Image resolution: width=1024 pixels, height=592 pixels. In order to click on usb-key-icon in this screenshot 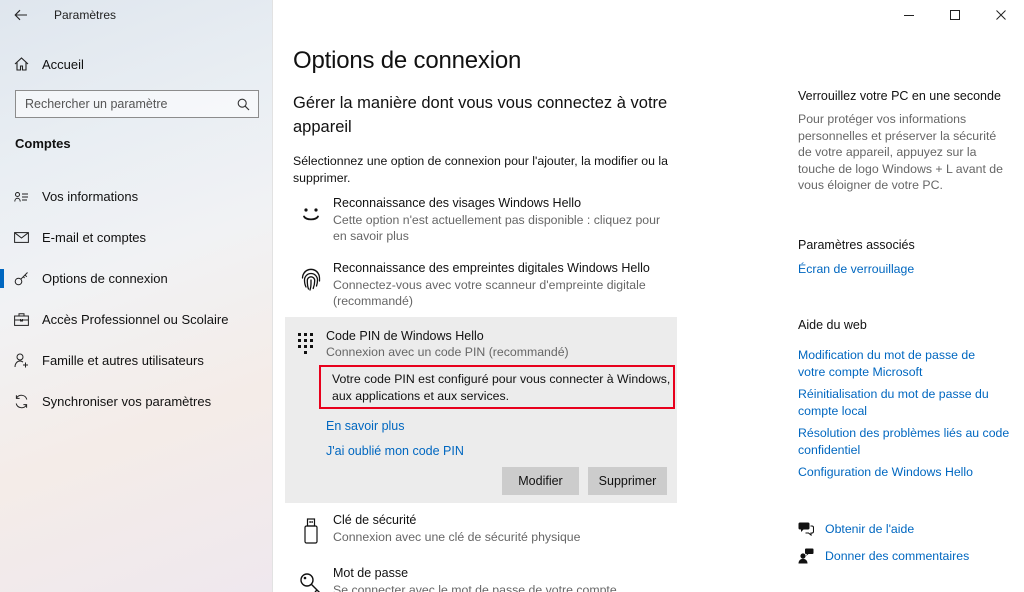, I will do `click(311, 531)`.